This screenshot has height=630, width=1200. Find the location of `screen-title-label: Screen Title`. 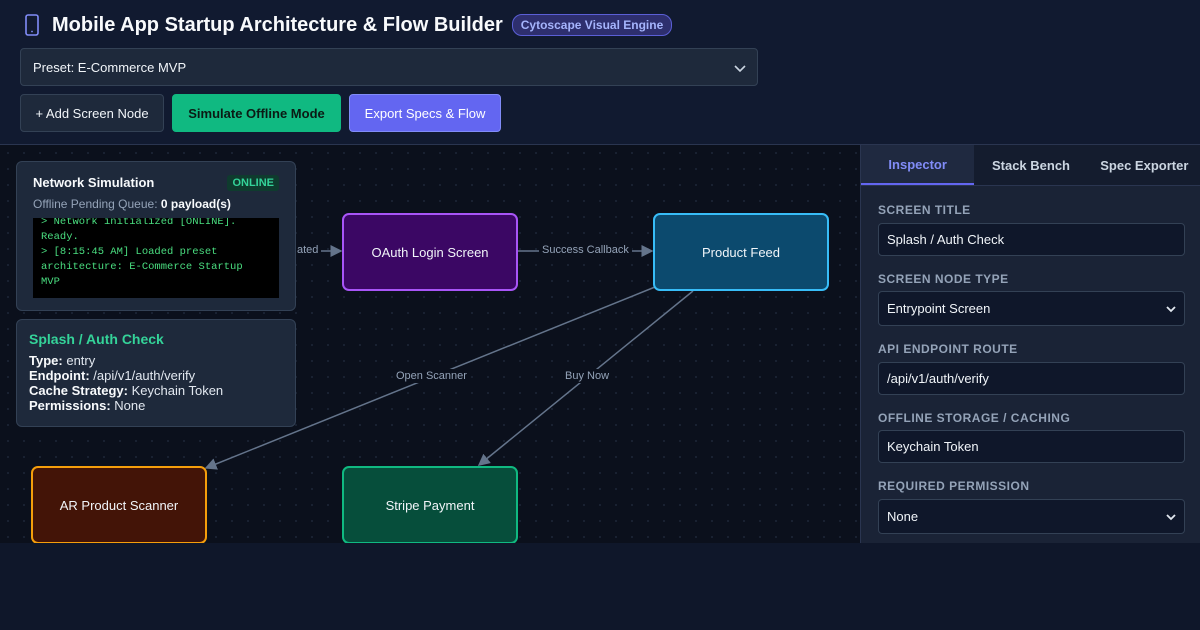

screen-title-label: Screen Title is located at coordinates (924, 210).